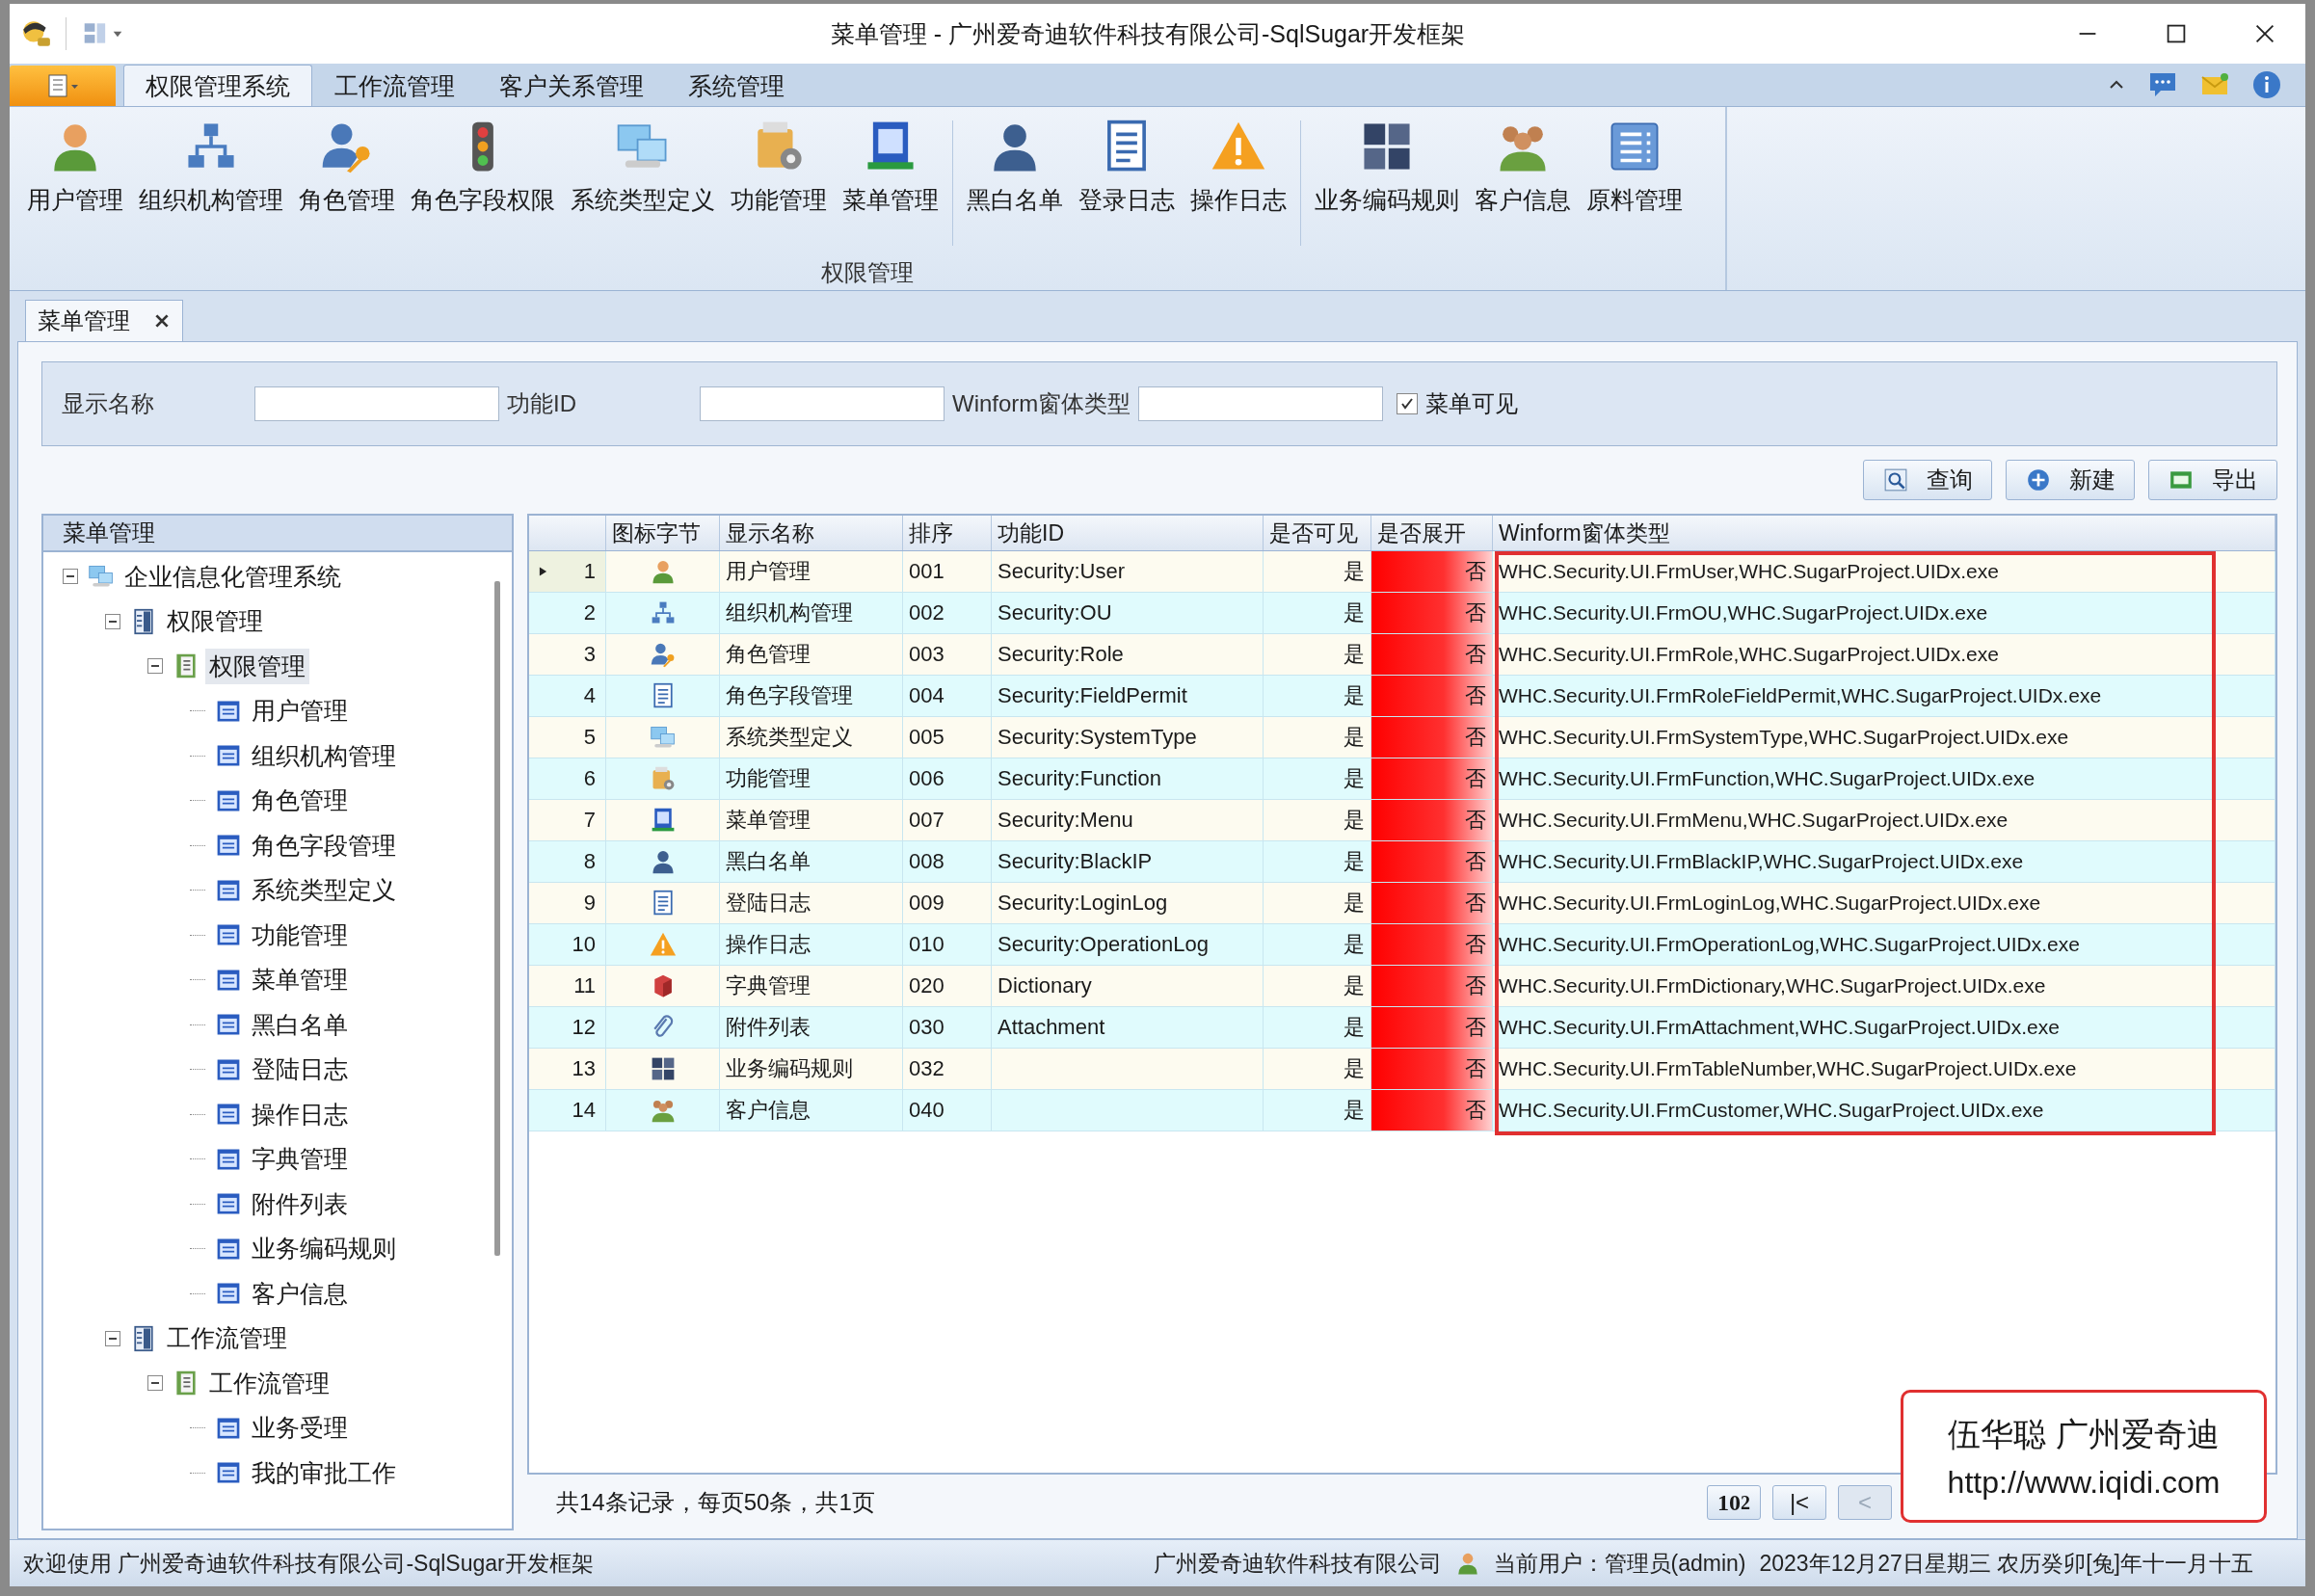 The image size is (2315, 1596). What do you see at coordinates (1884, 944) in the screenshot?
I see `table-cell: WHC.Security.UI.FrmOperationLog,WHC.SugarProject.UIDx.exe` at bounding box center [1884, 944].